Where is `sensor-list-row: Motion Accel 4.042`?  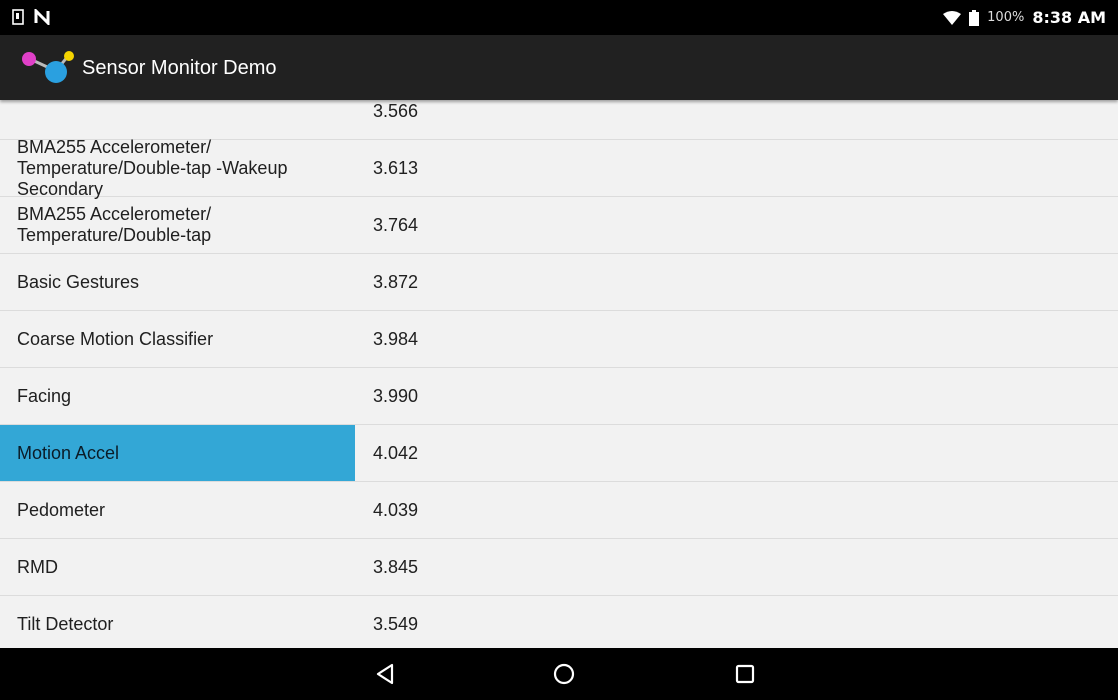
sensor-list-row: Motion Accel 4.042 is located at coordinates (559, 453).